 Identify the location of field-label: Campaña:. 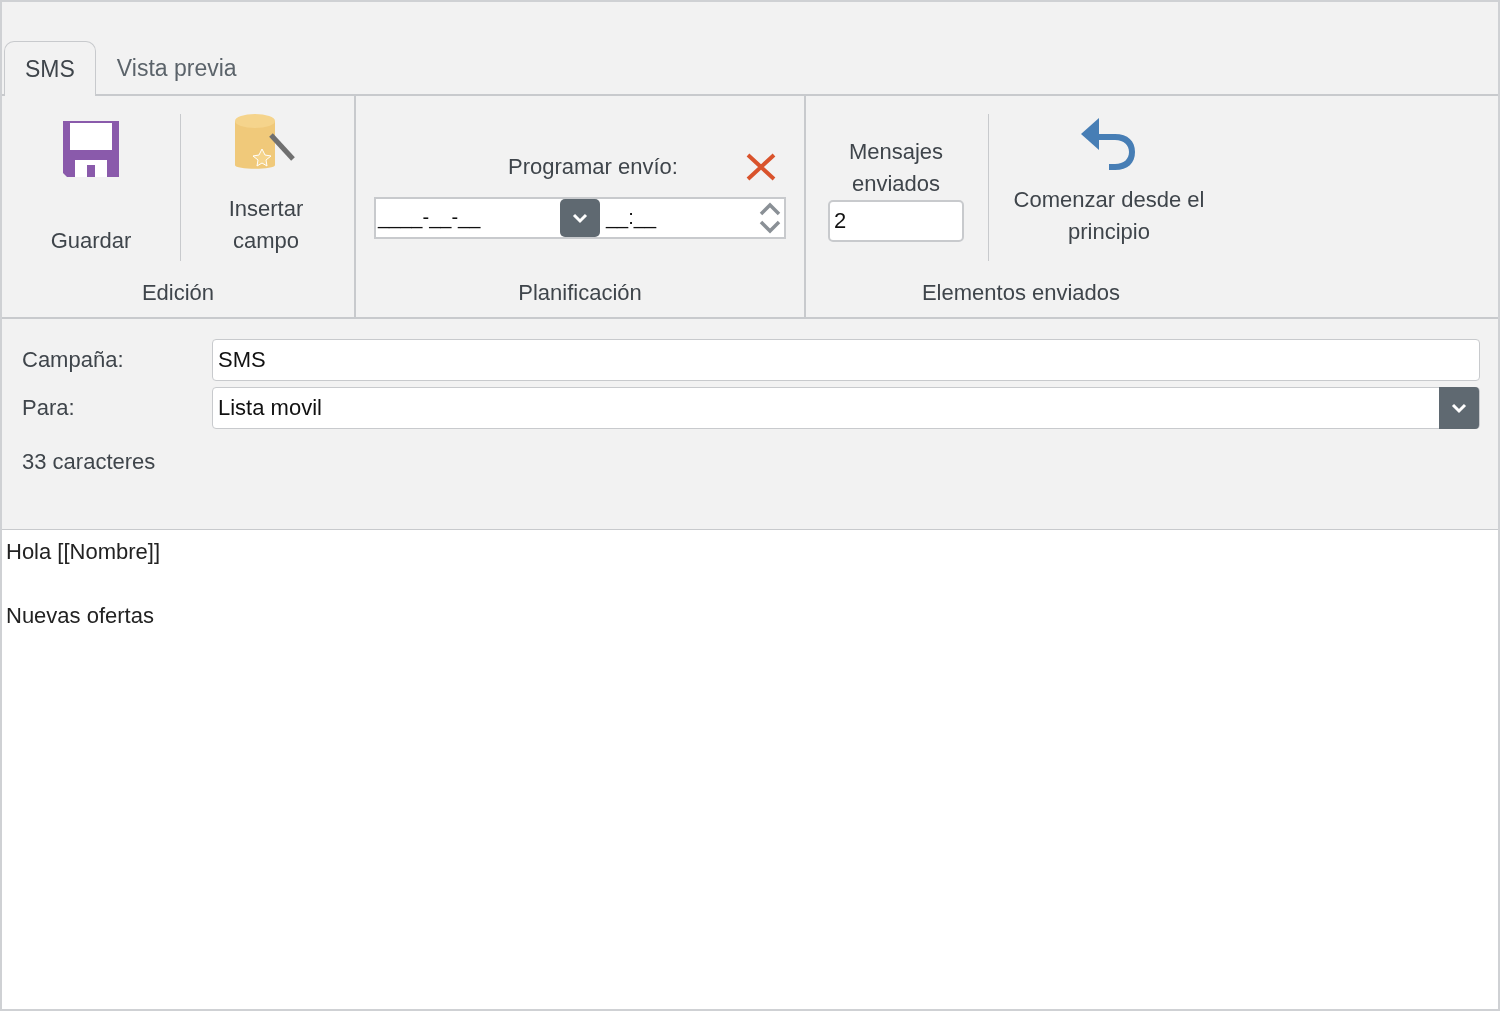
(73, 360).